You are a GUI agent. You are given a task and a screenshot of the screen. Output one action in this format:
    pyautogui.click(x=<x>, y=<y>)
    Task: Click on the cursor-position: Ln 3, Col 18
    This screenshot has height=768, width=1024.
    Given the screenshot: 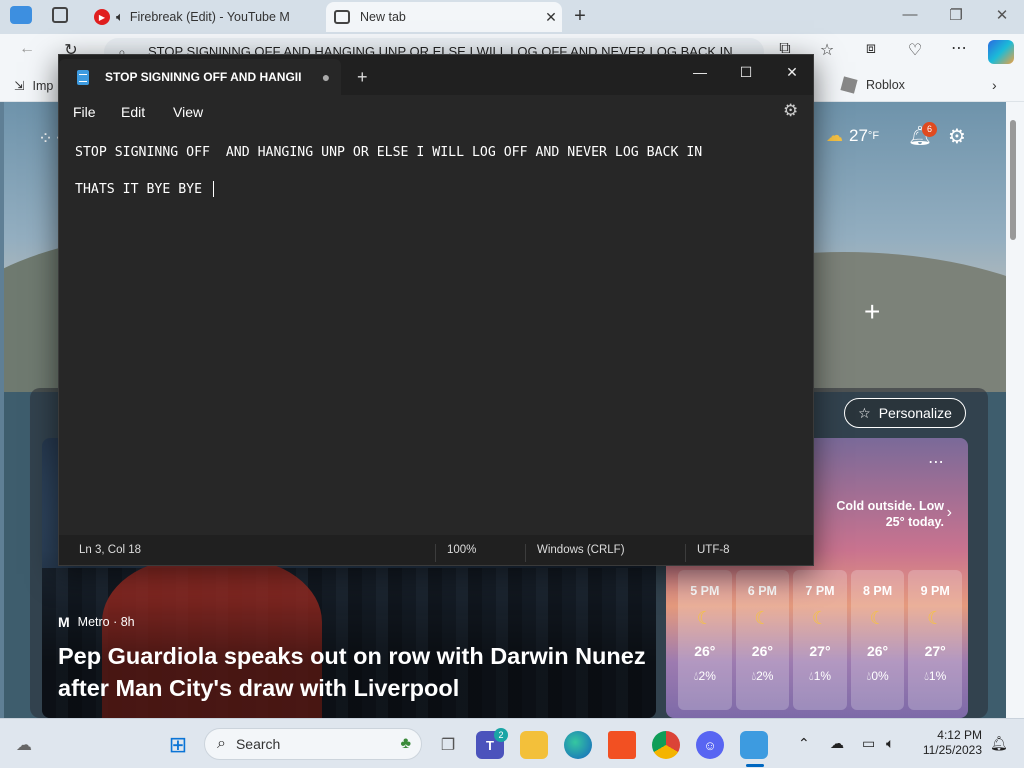 What is the action you would take?
    pyautogui.click(x=110, y=550)
    